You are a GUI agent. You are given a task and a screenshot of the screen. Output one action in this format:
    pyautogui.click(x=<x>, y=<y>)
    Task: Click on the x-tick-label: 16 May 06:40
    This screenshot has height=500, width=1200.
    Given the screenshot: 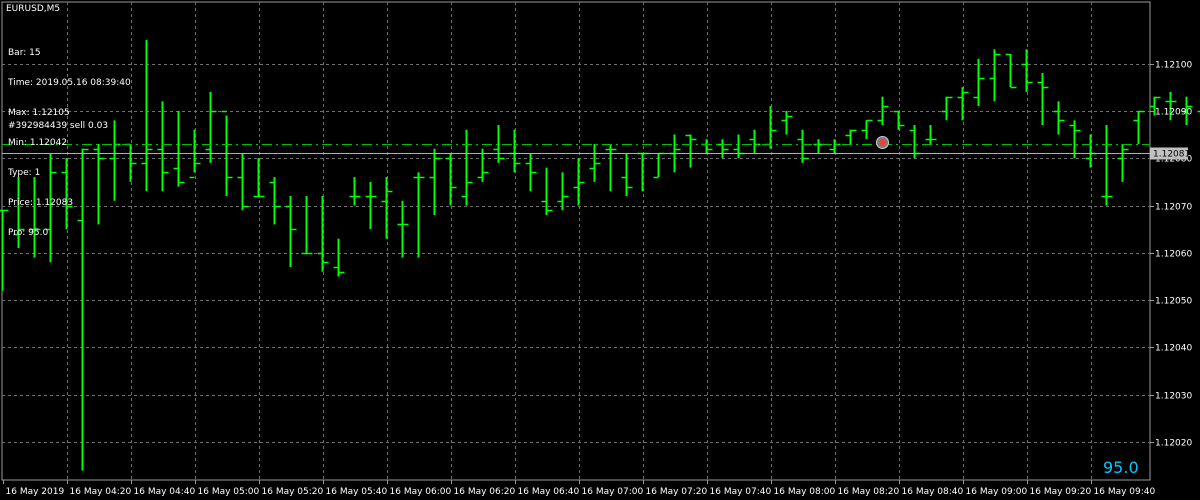 What is the action you would take?
    pyautogui.click(x=549, y=492)
    